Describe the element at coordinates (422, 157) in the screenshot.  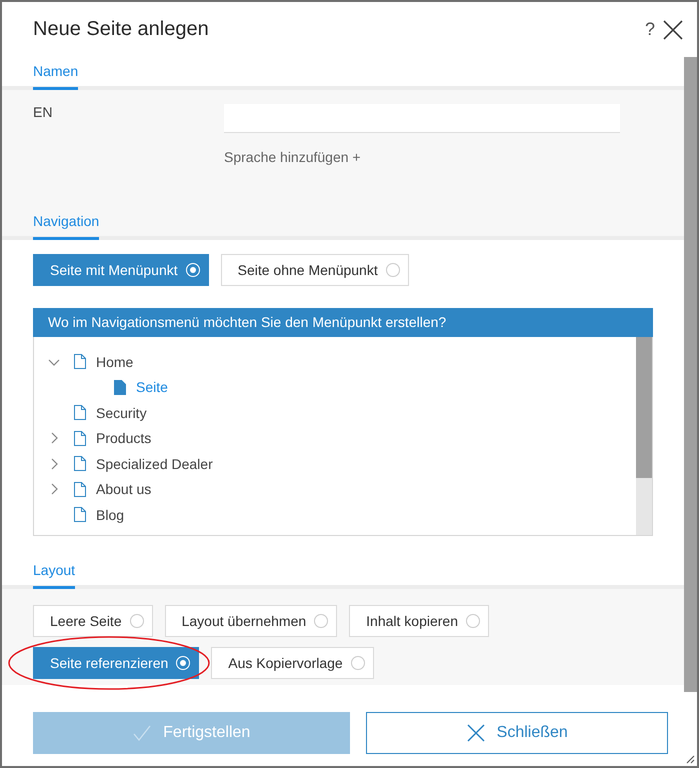
I see `add-language-link: Sprache hinzufügen +` at that location.